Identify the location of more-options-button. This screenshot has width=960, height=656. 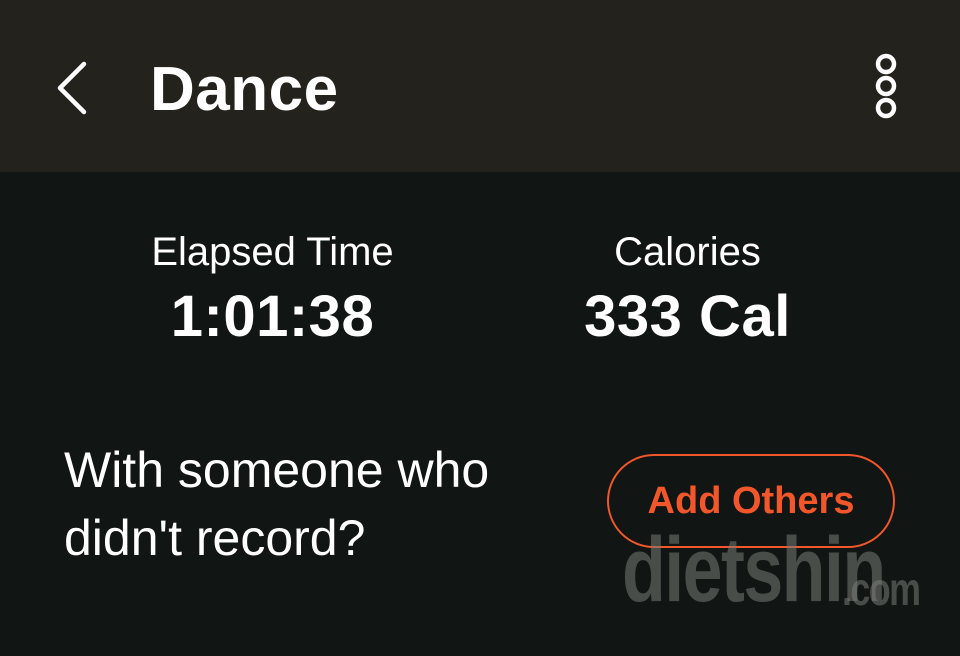
(886, 88).